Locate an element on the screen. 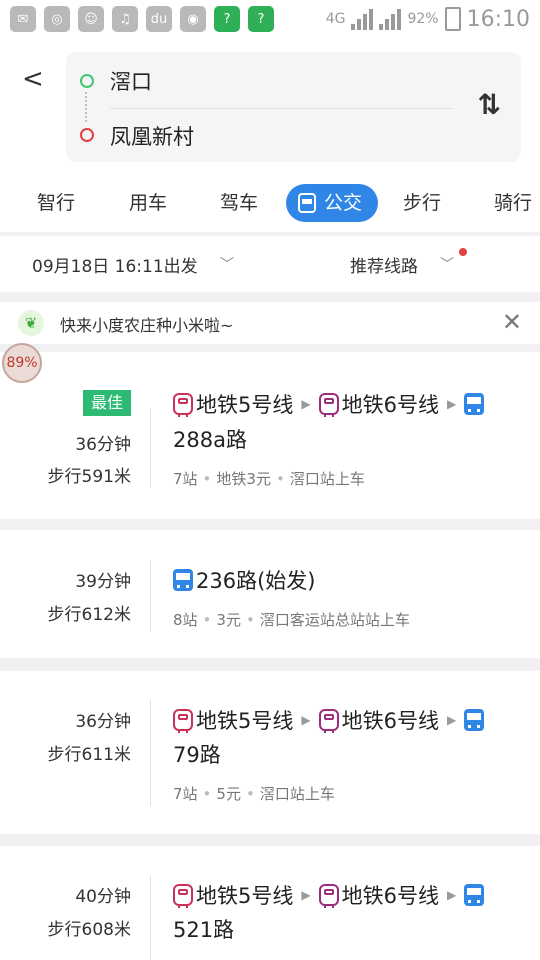 This screenshot has height=960, width=540. sort-selector: 推荐线路 is located at coordinates (384, 264).